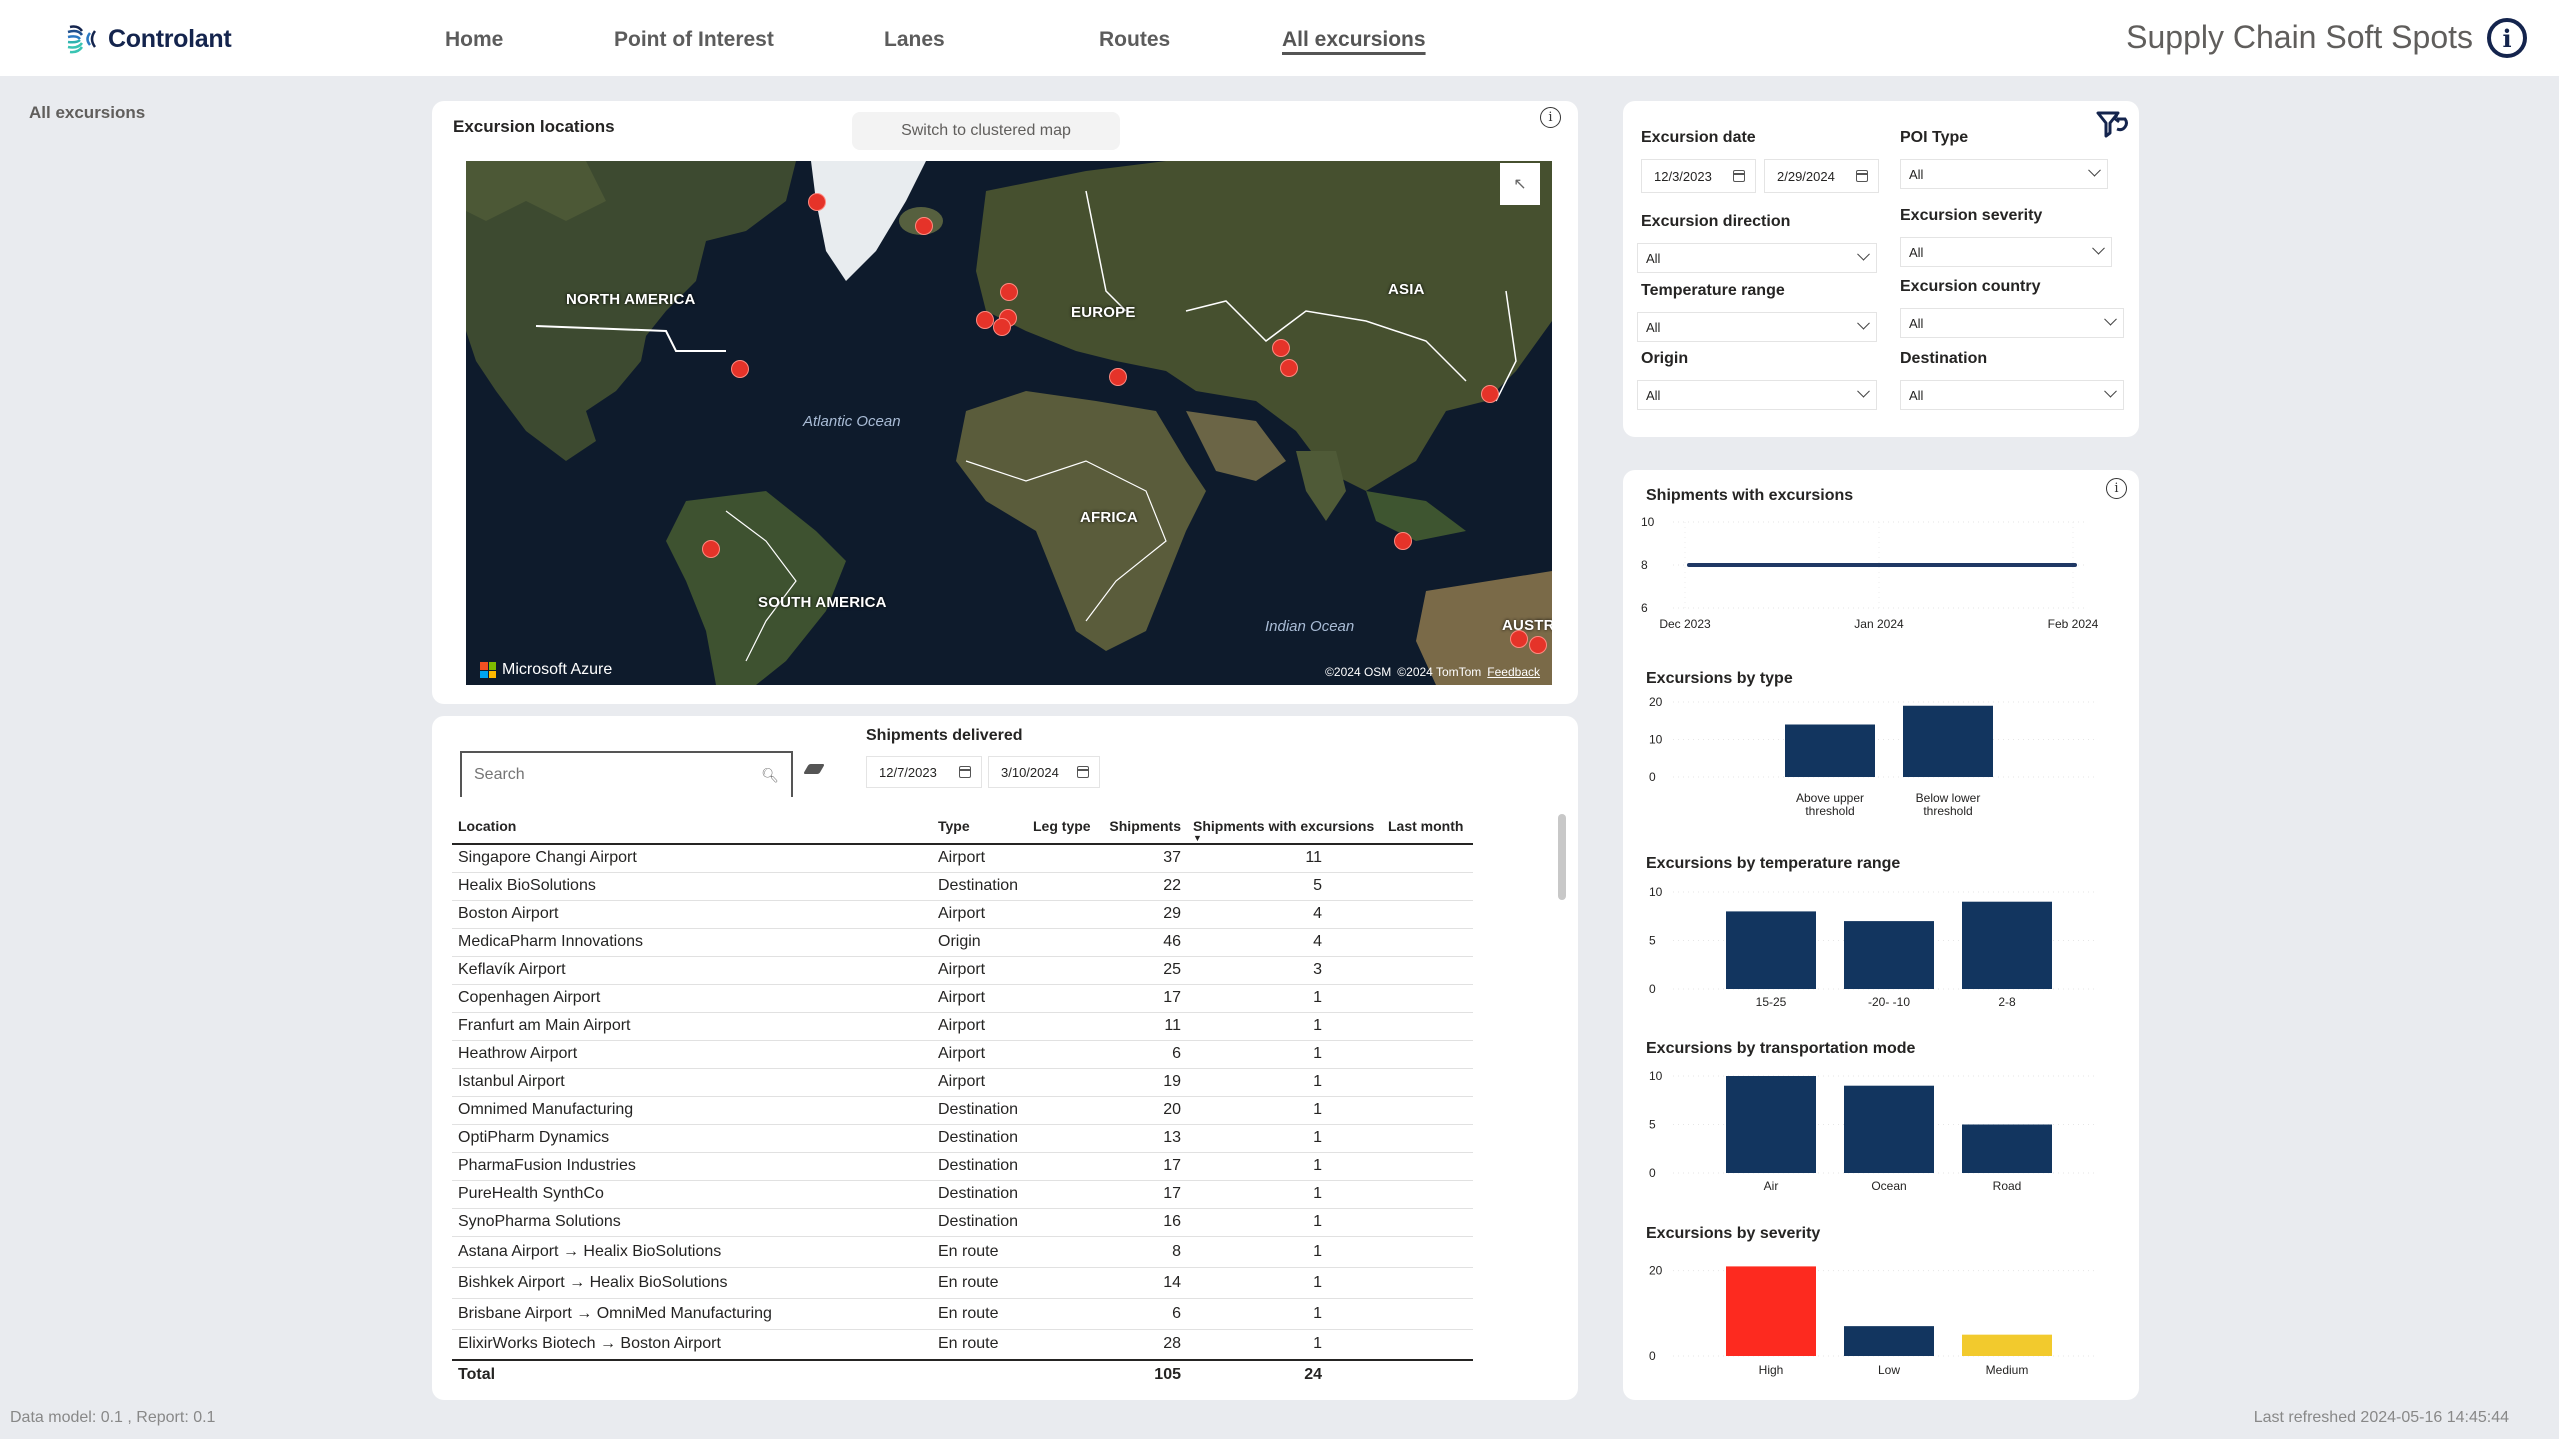 This screenshot has height=1439, width=2559. I want to click on info-icon: i, so click(2507, 38).